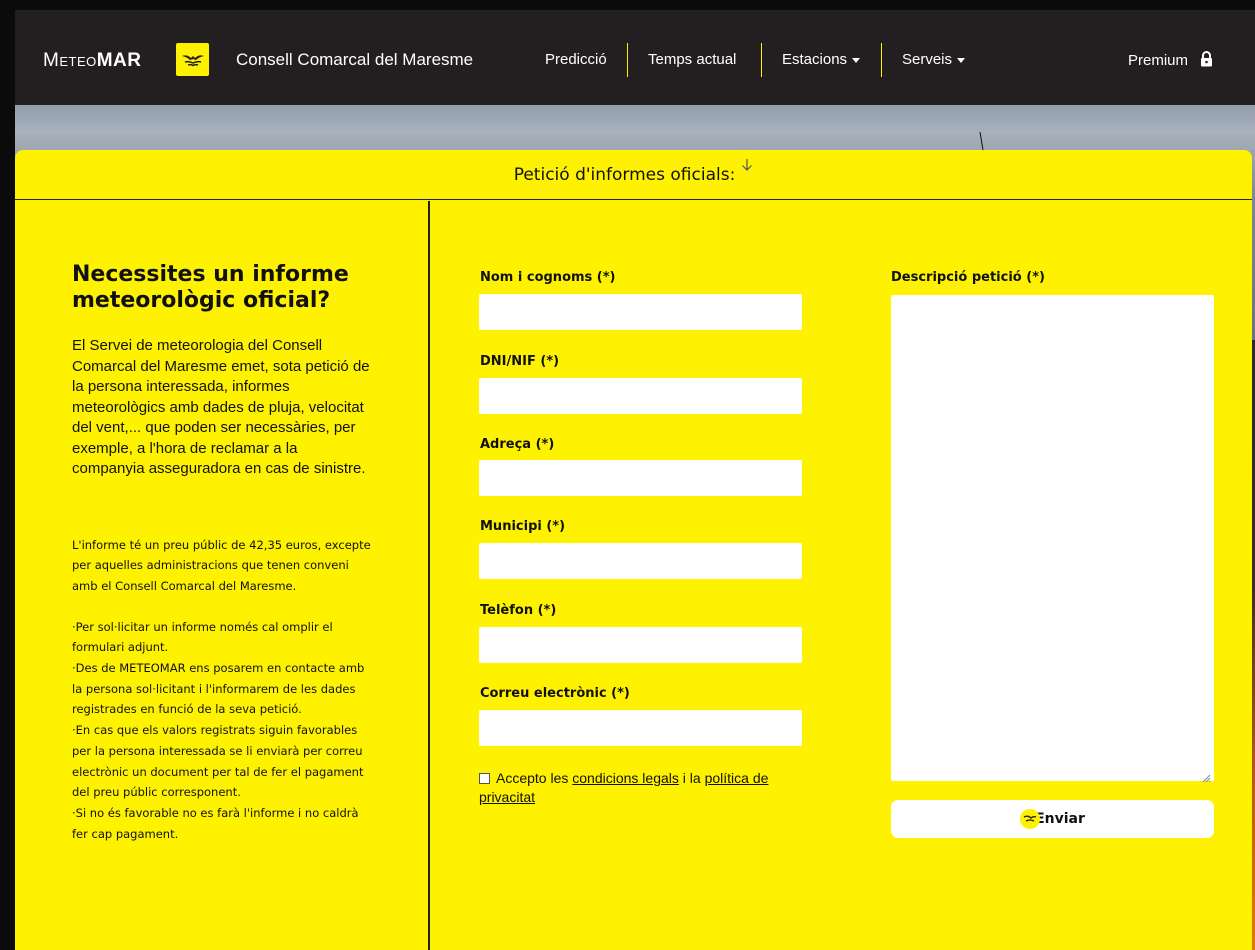 The width and height of the screenshot is (1255, 950). Describe the element at coordinates (1206, 61) in the screenshot. I see `lock-icon` at that location.